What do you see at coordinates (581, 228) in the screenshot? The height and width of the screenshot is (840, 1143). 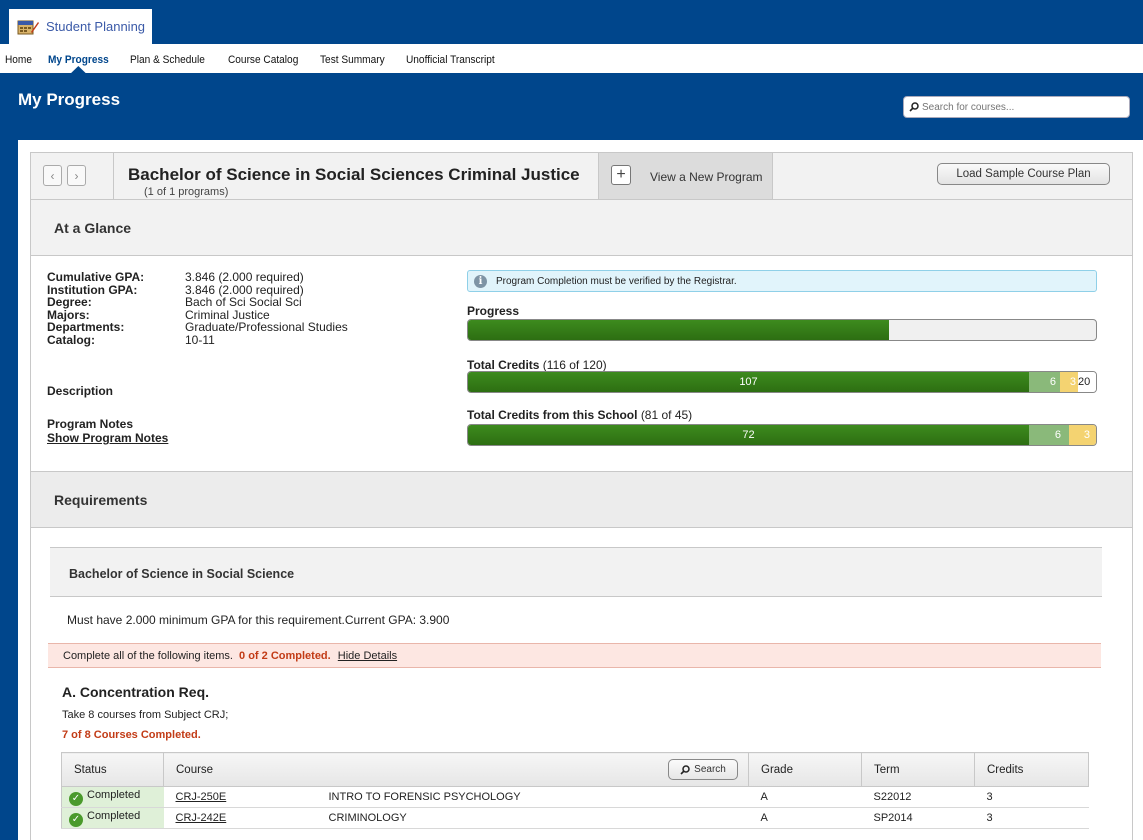 I see `at-a-glance-header: At a Glance` at bounding box center [581, 228].